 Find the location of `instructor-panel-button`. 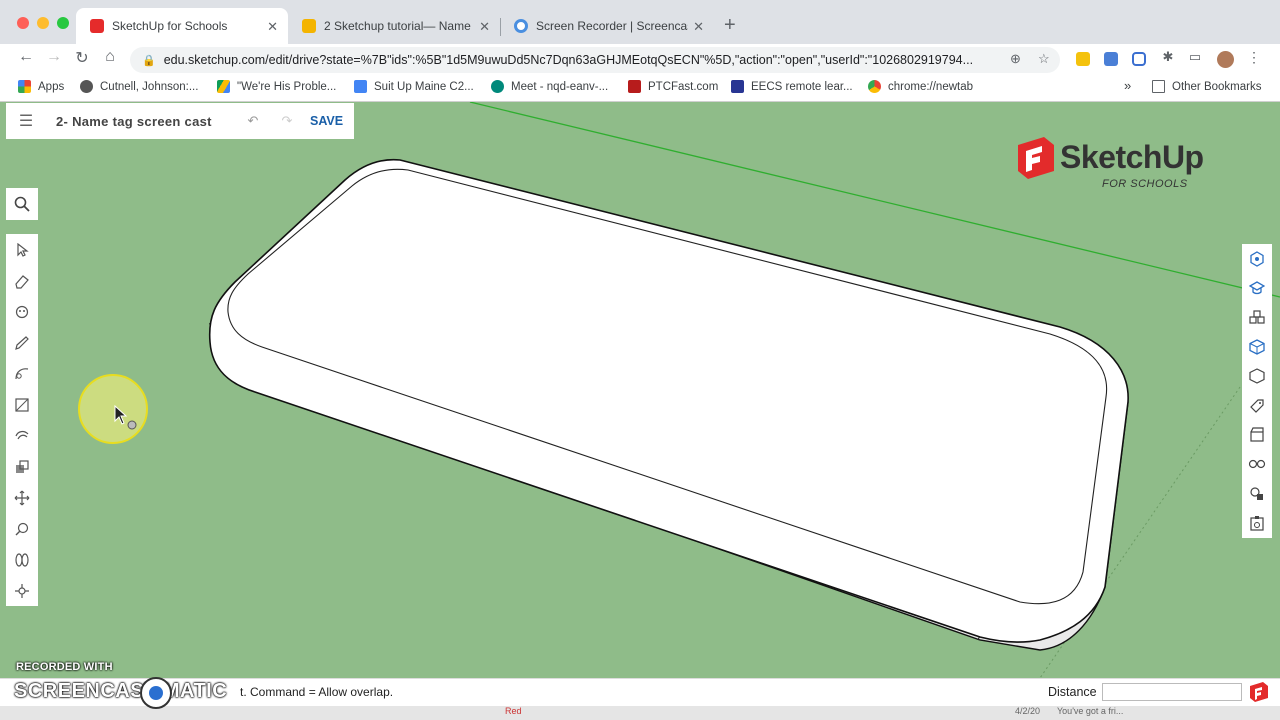

instructor-panel-button is located at coordinates (1257, 258).